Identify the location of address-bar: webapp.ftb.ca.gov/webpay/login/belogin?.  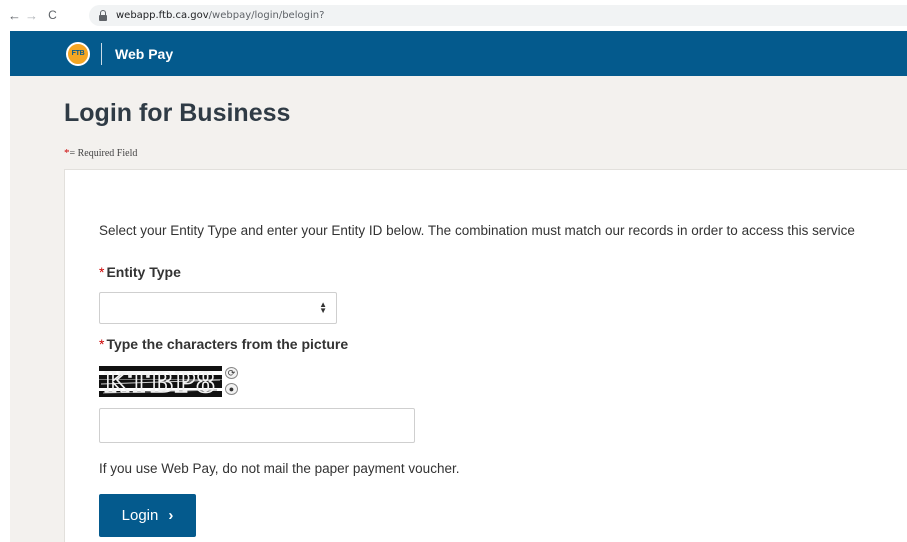
(498, 15).